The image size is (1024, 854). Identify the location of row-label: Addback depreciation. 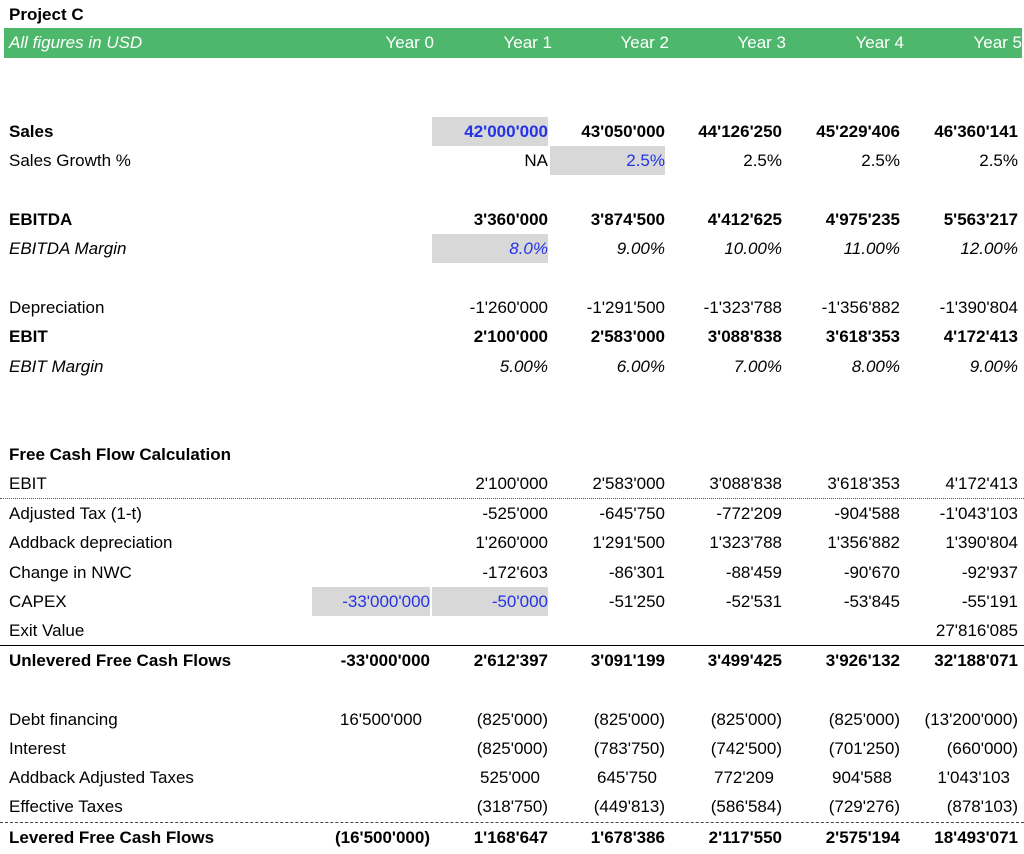
(91, 542).